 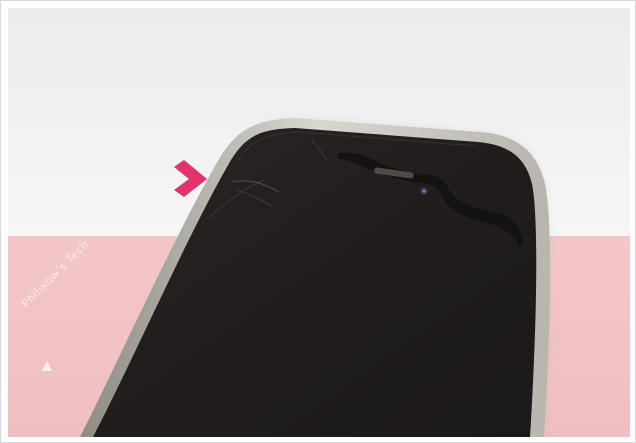 I want to click on camera-lens-glint, so click(x=424, y=191).